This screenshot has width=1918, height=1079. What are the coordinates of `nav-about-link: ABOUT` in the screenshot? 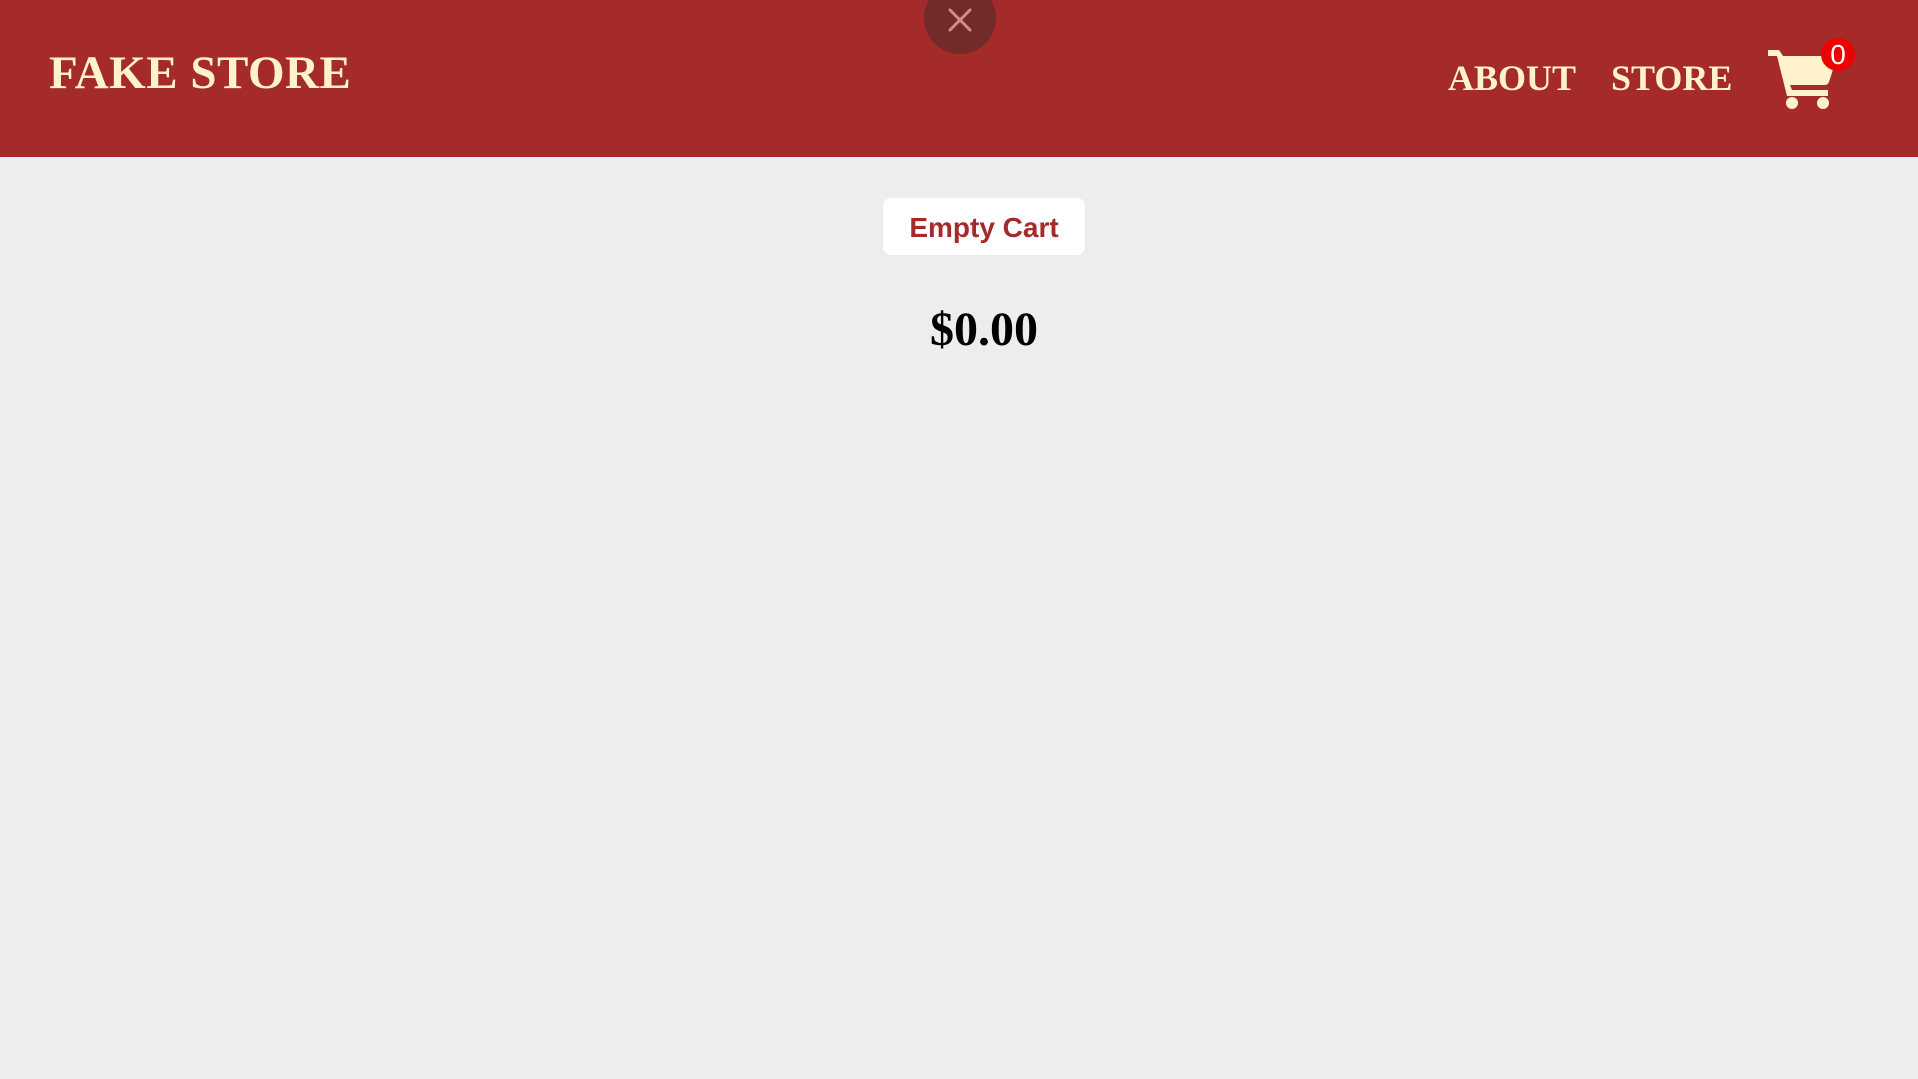 It's located at (1512, 78).